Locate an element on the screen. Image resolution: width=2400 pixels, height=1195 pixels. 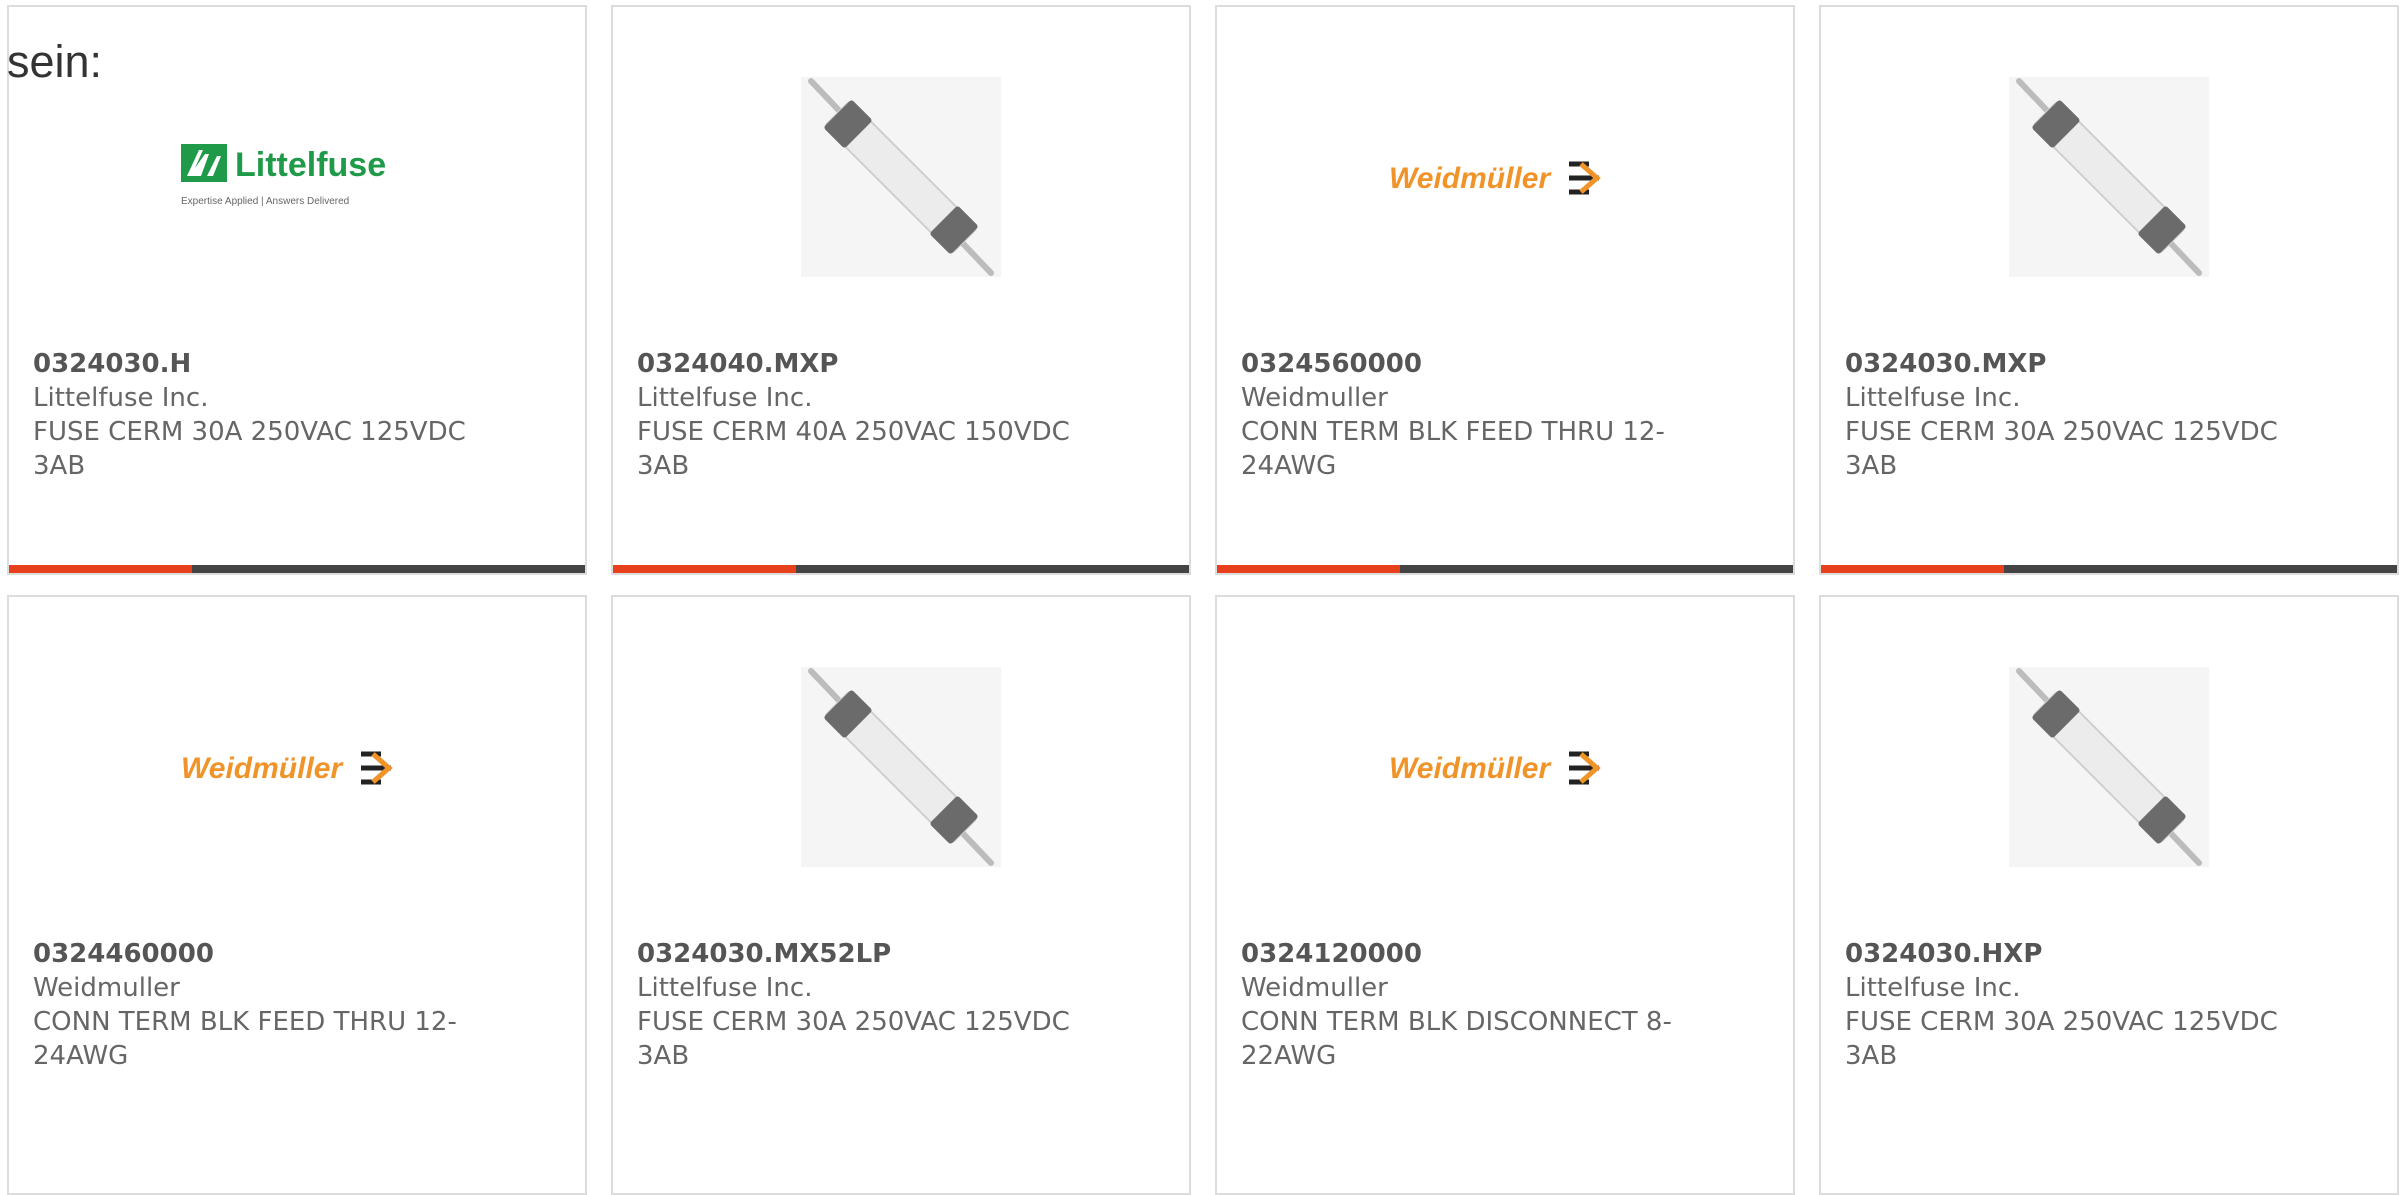
part-number: 0324120000 is located at coordinates (1471, 954).